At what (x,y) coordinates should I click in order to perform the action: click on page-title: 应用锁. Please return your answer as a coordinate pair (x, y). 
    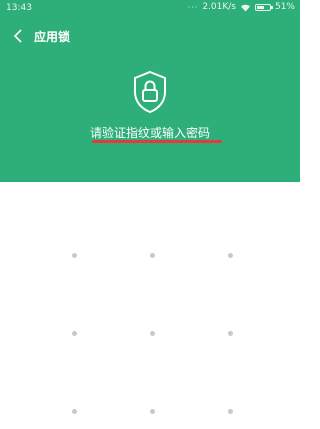
    Looking at the image, I should click on (52, 37).